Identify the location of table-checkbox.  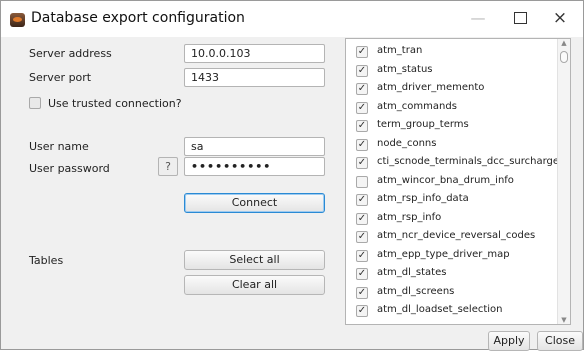
(362, 181).